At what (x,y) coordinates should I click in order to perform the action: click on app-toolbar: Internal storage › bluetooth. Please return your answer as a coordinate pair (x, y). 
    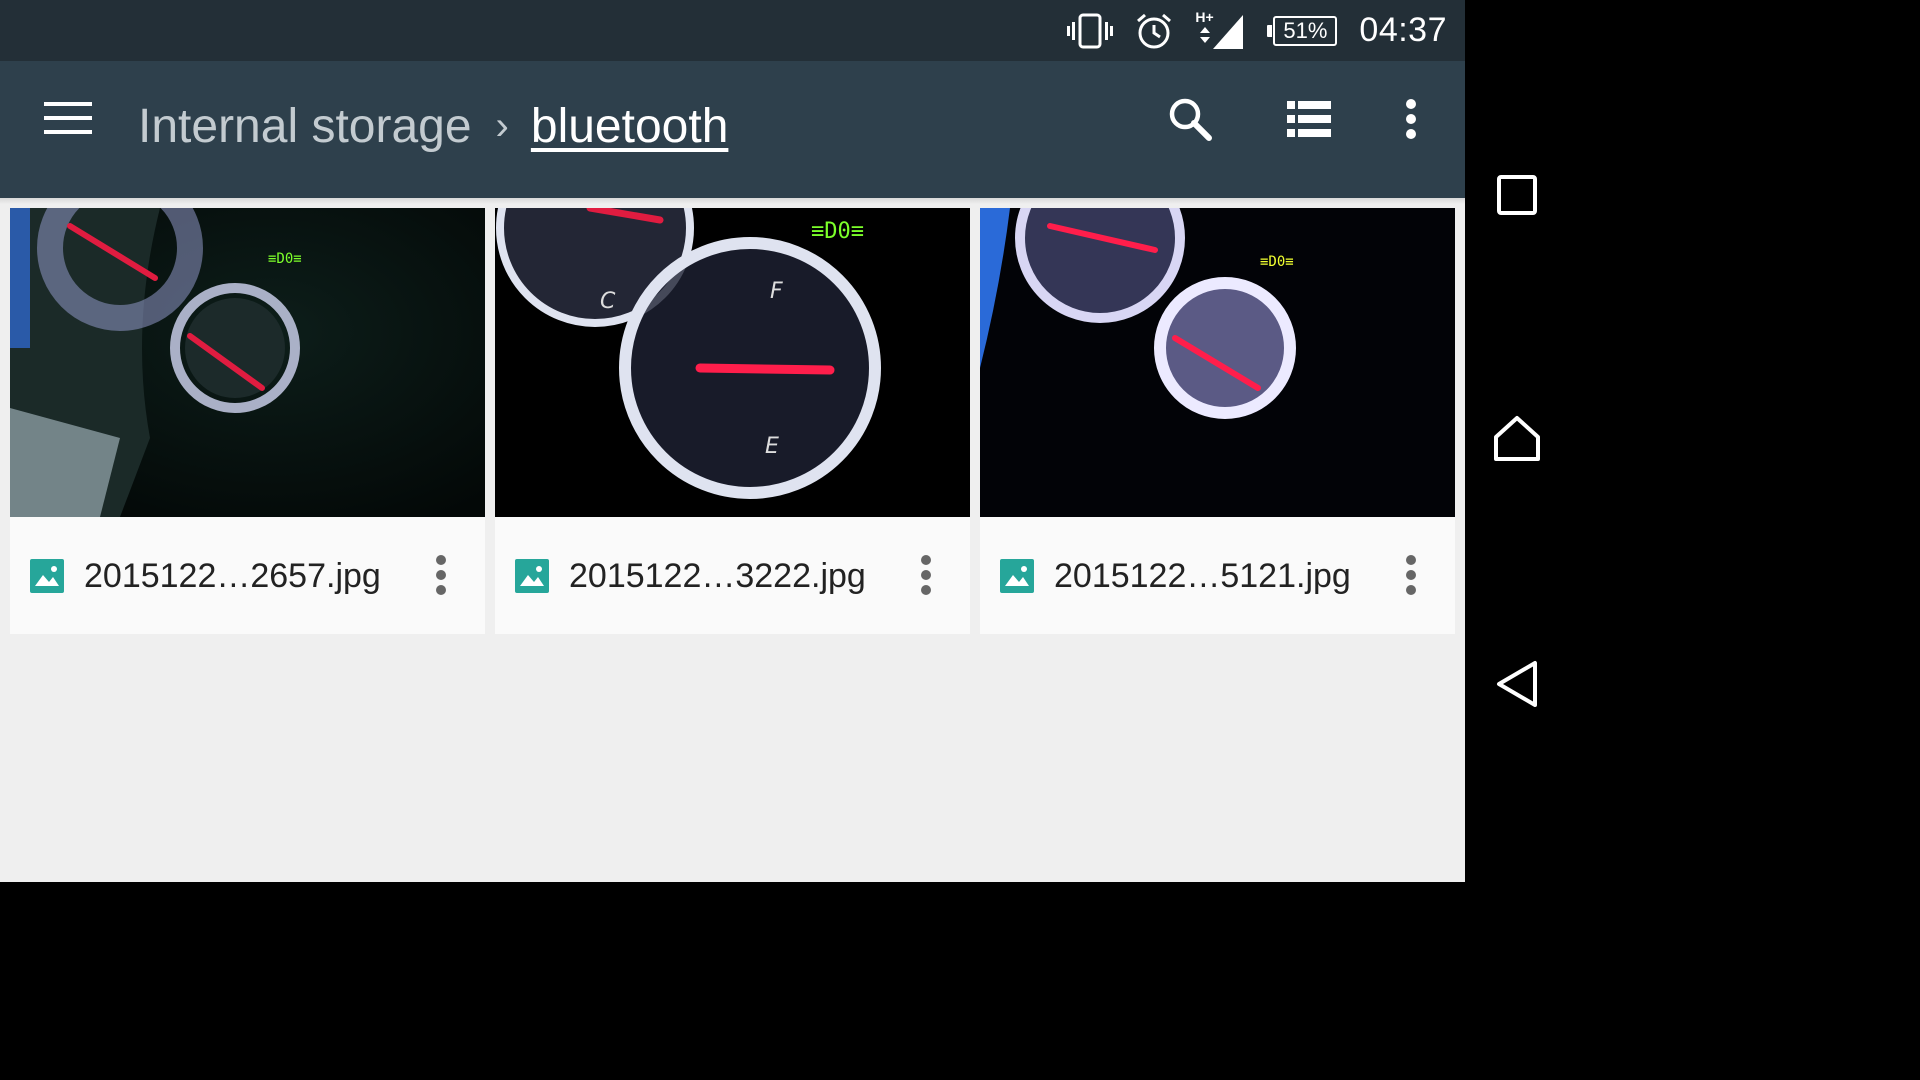
    Looking at the image, I should click on (732, 129).